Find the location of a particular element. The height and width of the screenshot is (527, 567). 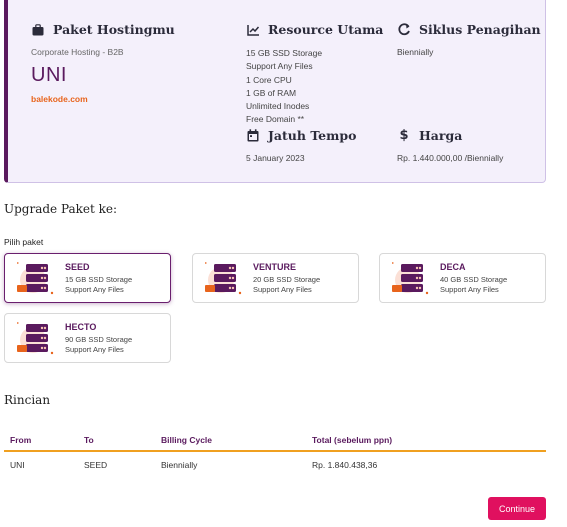

due-value: 5 January 2023 is located at coordinates (275, 158).